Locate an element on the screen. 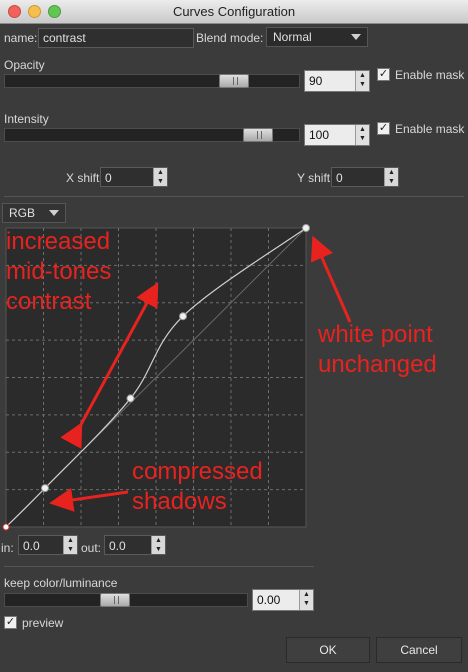  name-label: name: is located at coordinates (21, 38).